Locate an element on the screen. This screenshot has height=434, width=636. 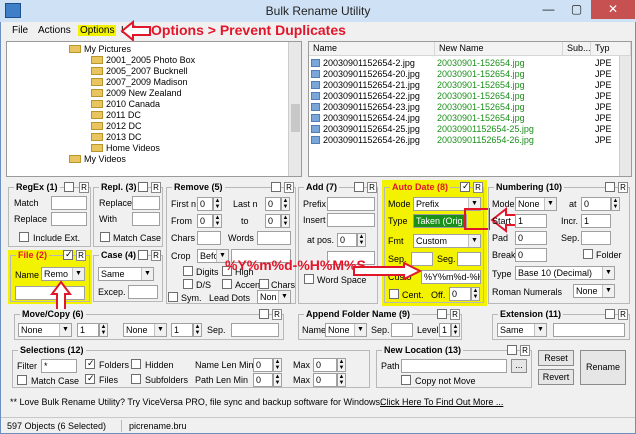
file-reset-button: R is located at coordinates (81, 255).